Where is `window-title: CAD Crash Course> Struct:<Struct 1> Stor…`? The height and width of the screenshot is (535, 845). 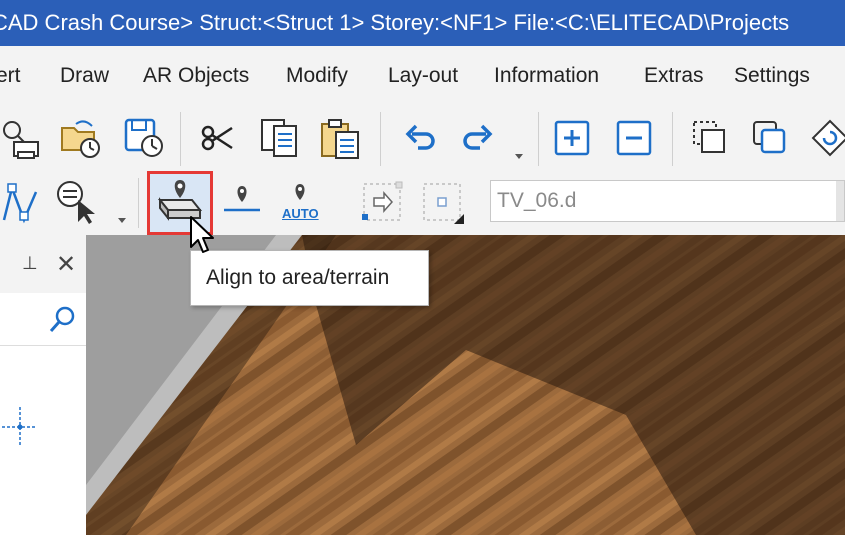 window-title: CAD Crash Course> Struct:<Struct 1> Stor… is located at coordinates (395, 22).